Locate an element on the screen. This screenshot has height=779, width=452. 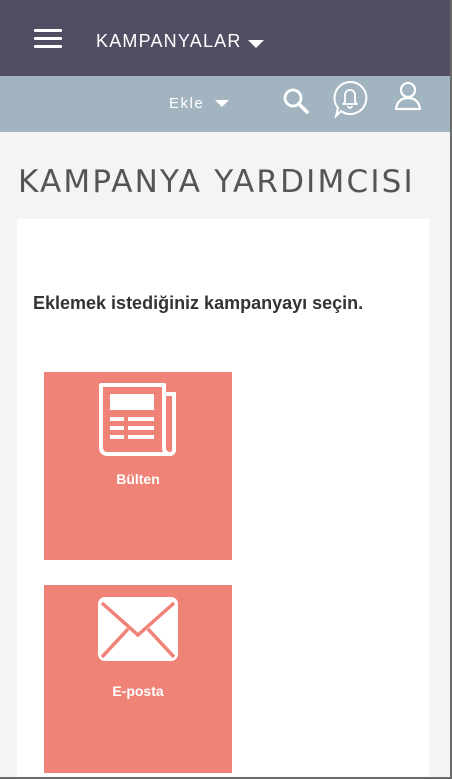
newspaper-icon is located at coordinates (137, 419).